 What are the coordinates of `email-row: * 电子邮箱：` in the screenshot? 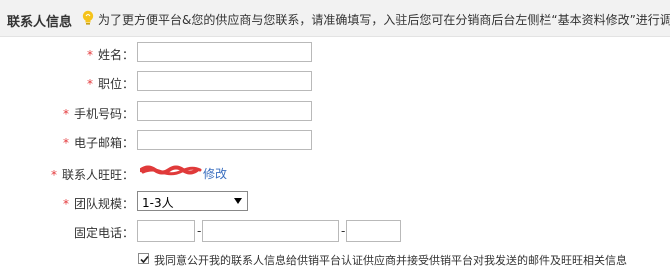 It's located at (335, 142).